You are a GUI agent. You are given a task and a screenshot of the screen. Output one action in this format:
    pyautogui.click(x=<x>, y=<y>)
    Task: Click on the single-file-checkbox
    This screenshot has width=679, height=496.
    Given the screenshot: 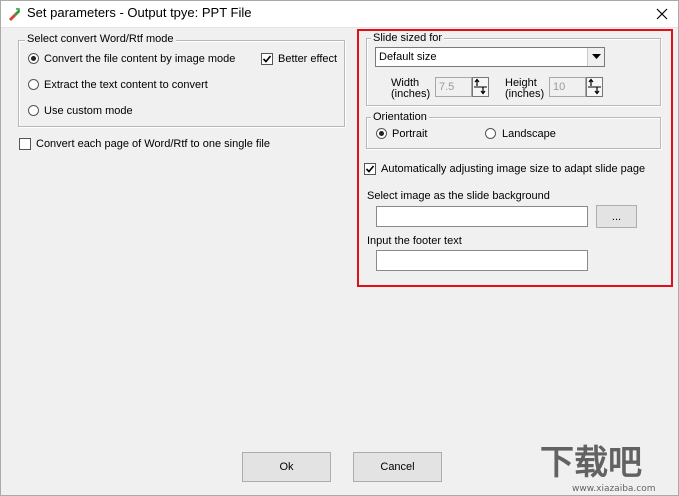 What is the action you would take?
    pyautogui.click(x=25, y=144)
    